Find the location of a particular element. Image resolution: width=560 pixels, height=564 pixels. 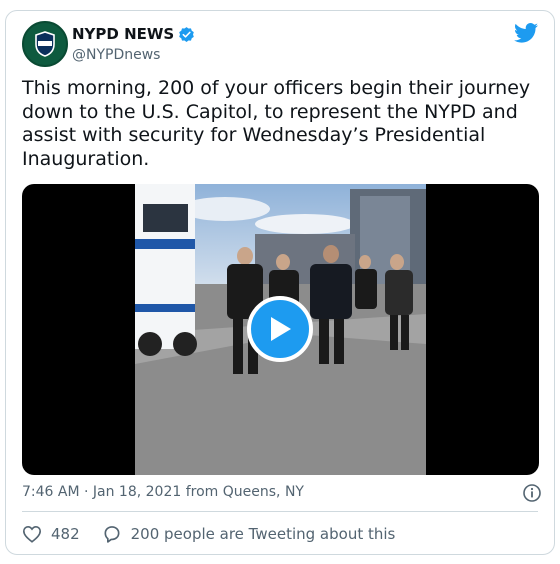

nypd-badge-icon is located at coordinates (45, 44).